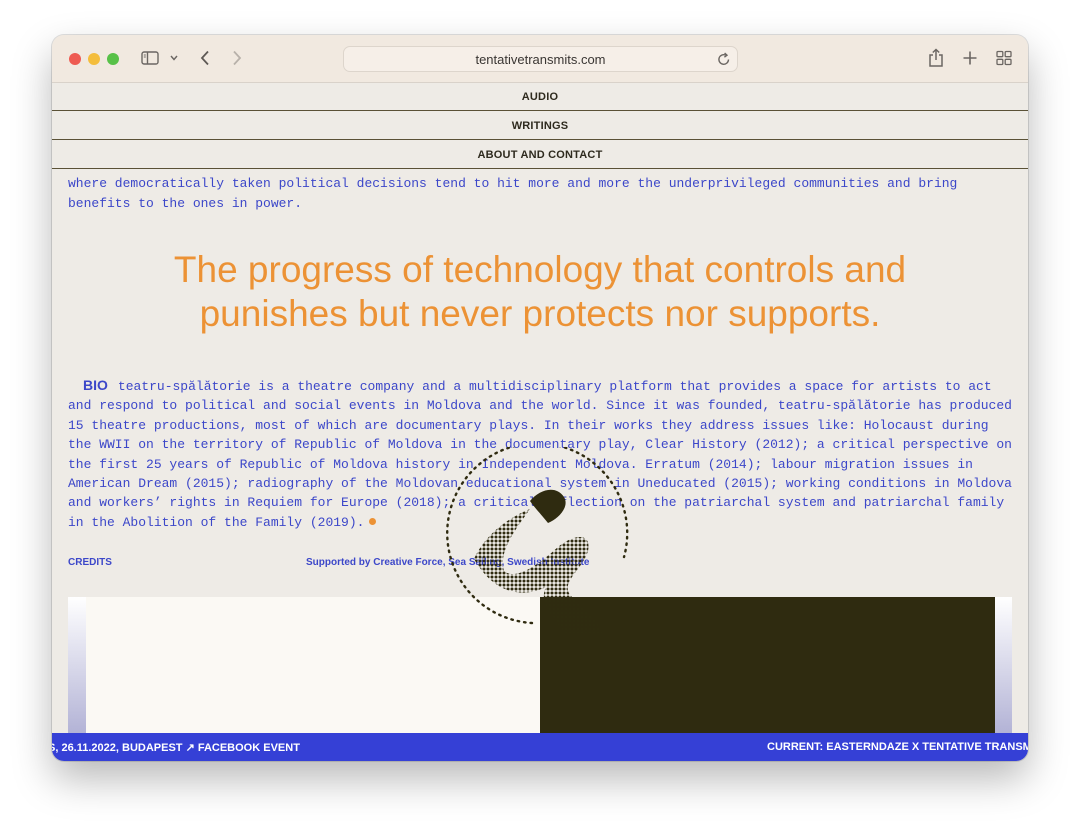 This screenshot has width=1080, height=829. What do you see at coordinates (90, 562) in the screenshot?
I see `credits-link: CREDITS` at bounding box center [90, 562].